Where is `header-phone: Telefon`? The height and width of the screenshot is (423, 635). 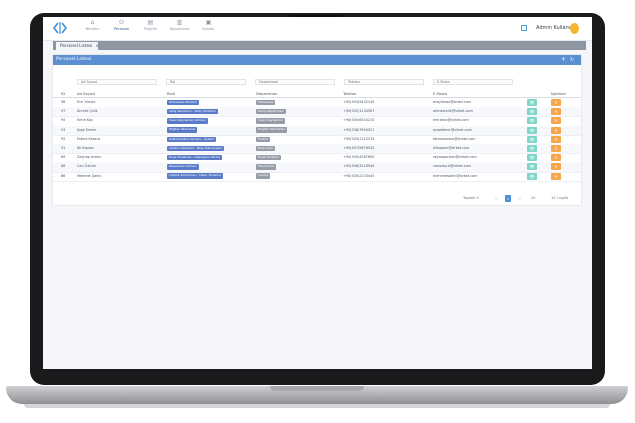 header-phone: Telefon is located at coordinates (349, 93).